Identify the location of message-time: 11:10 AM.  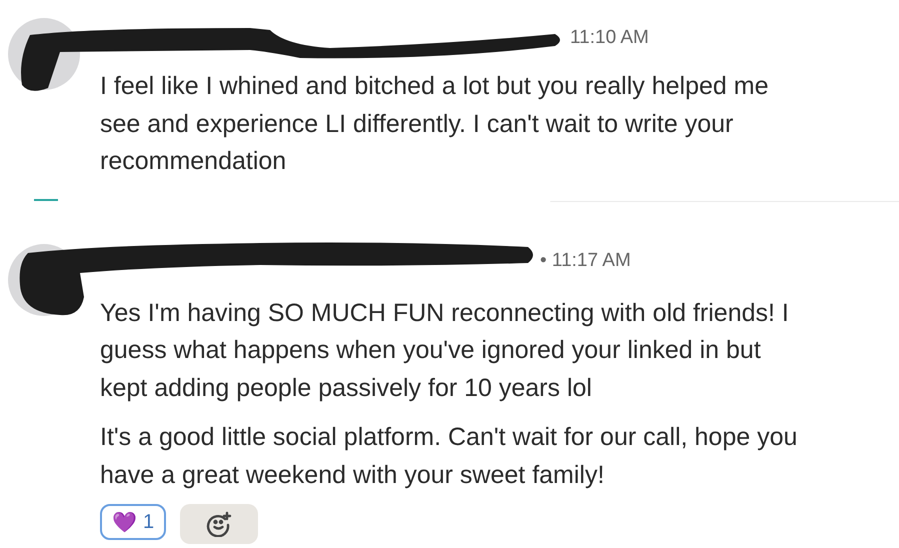
(609, 38).